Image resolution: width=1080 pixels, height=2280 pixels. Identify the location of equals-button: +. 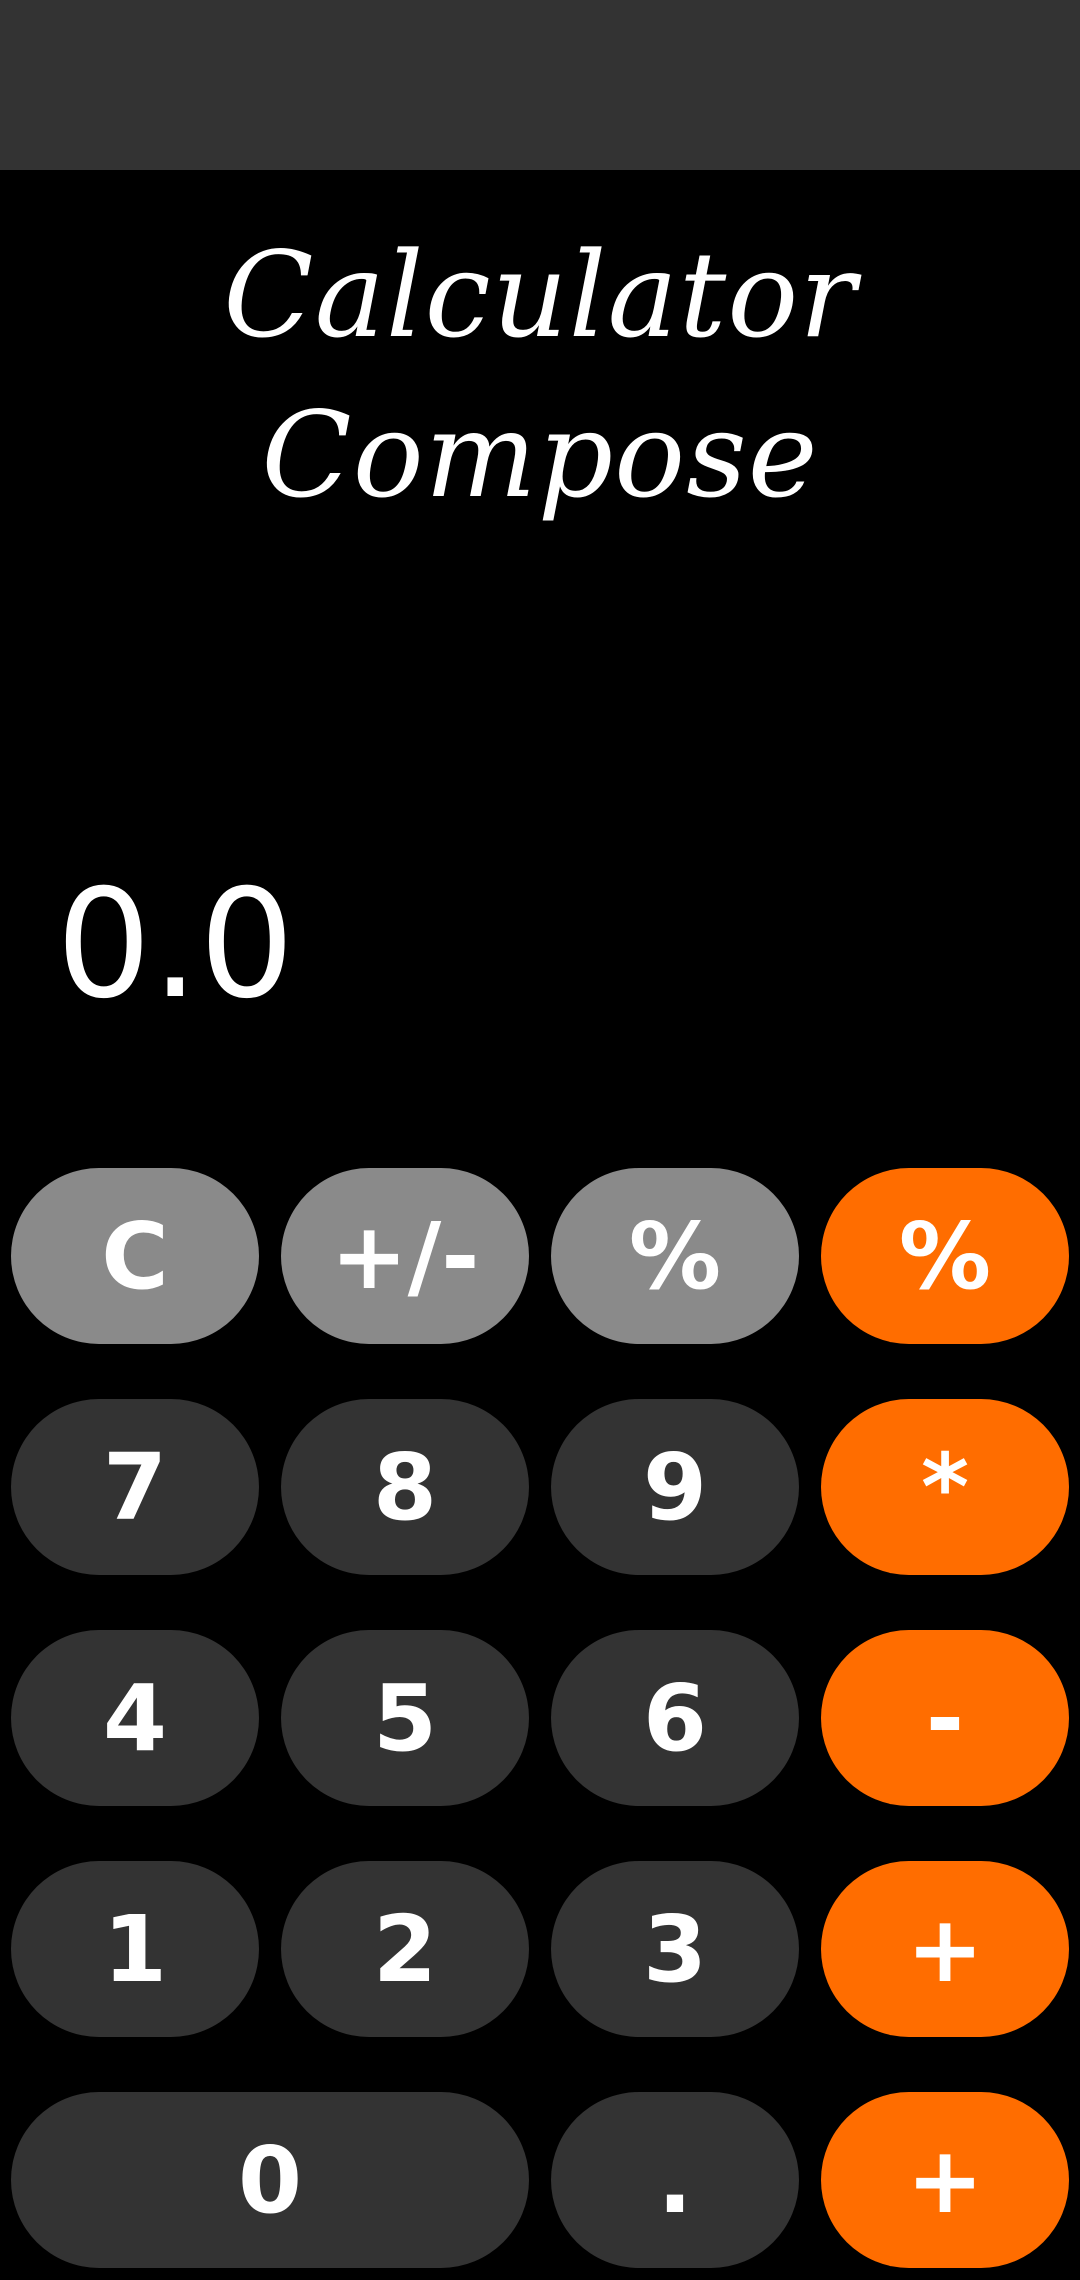
(945, 2180).